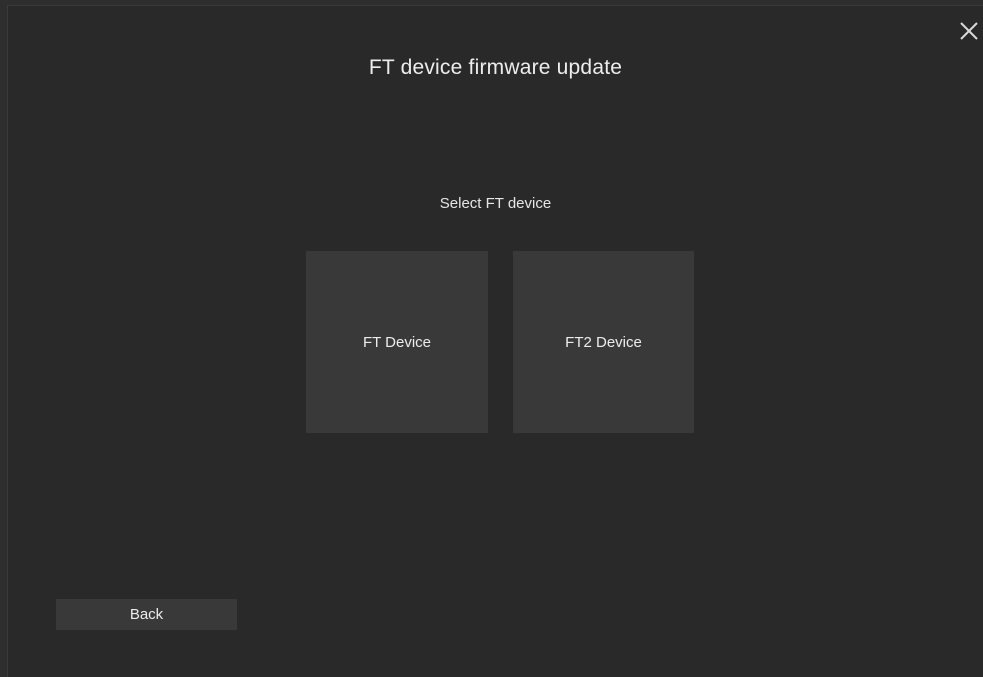 The image size is (983, 677). I want to click on back-button-label: Back, so click(146, 614).